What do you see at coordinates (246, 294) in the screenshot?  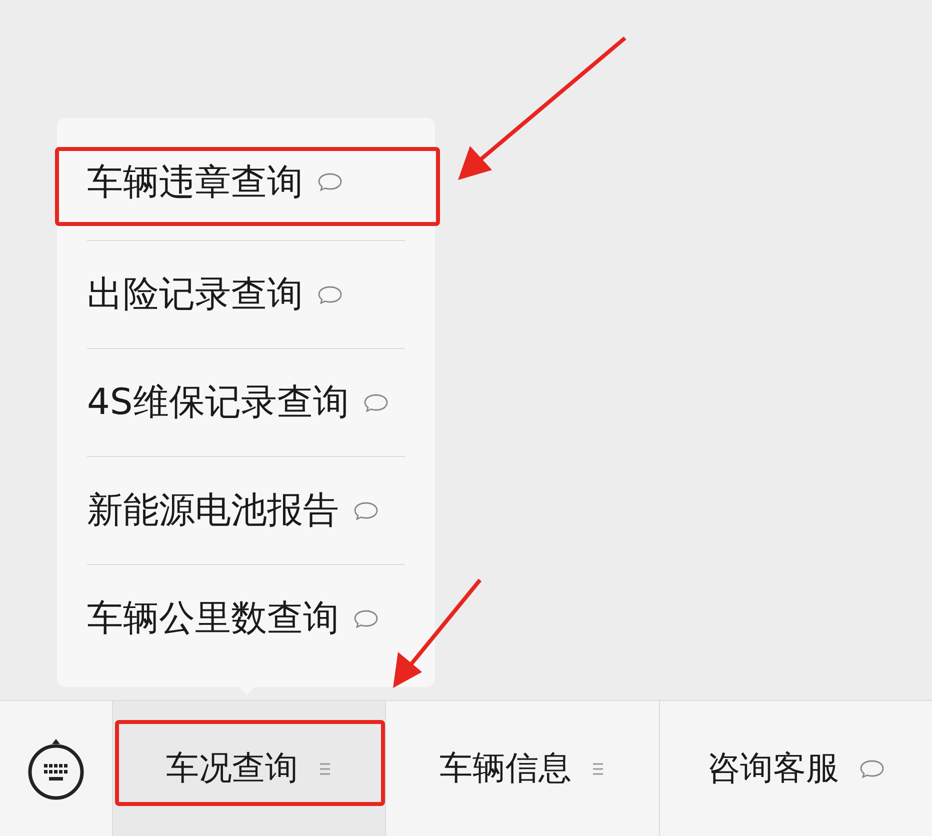 I see `menu-item: 出险记录查询` at bounding box center [246, 294].